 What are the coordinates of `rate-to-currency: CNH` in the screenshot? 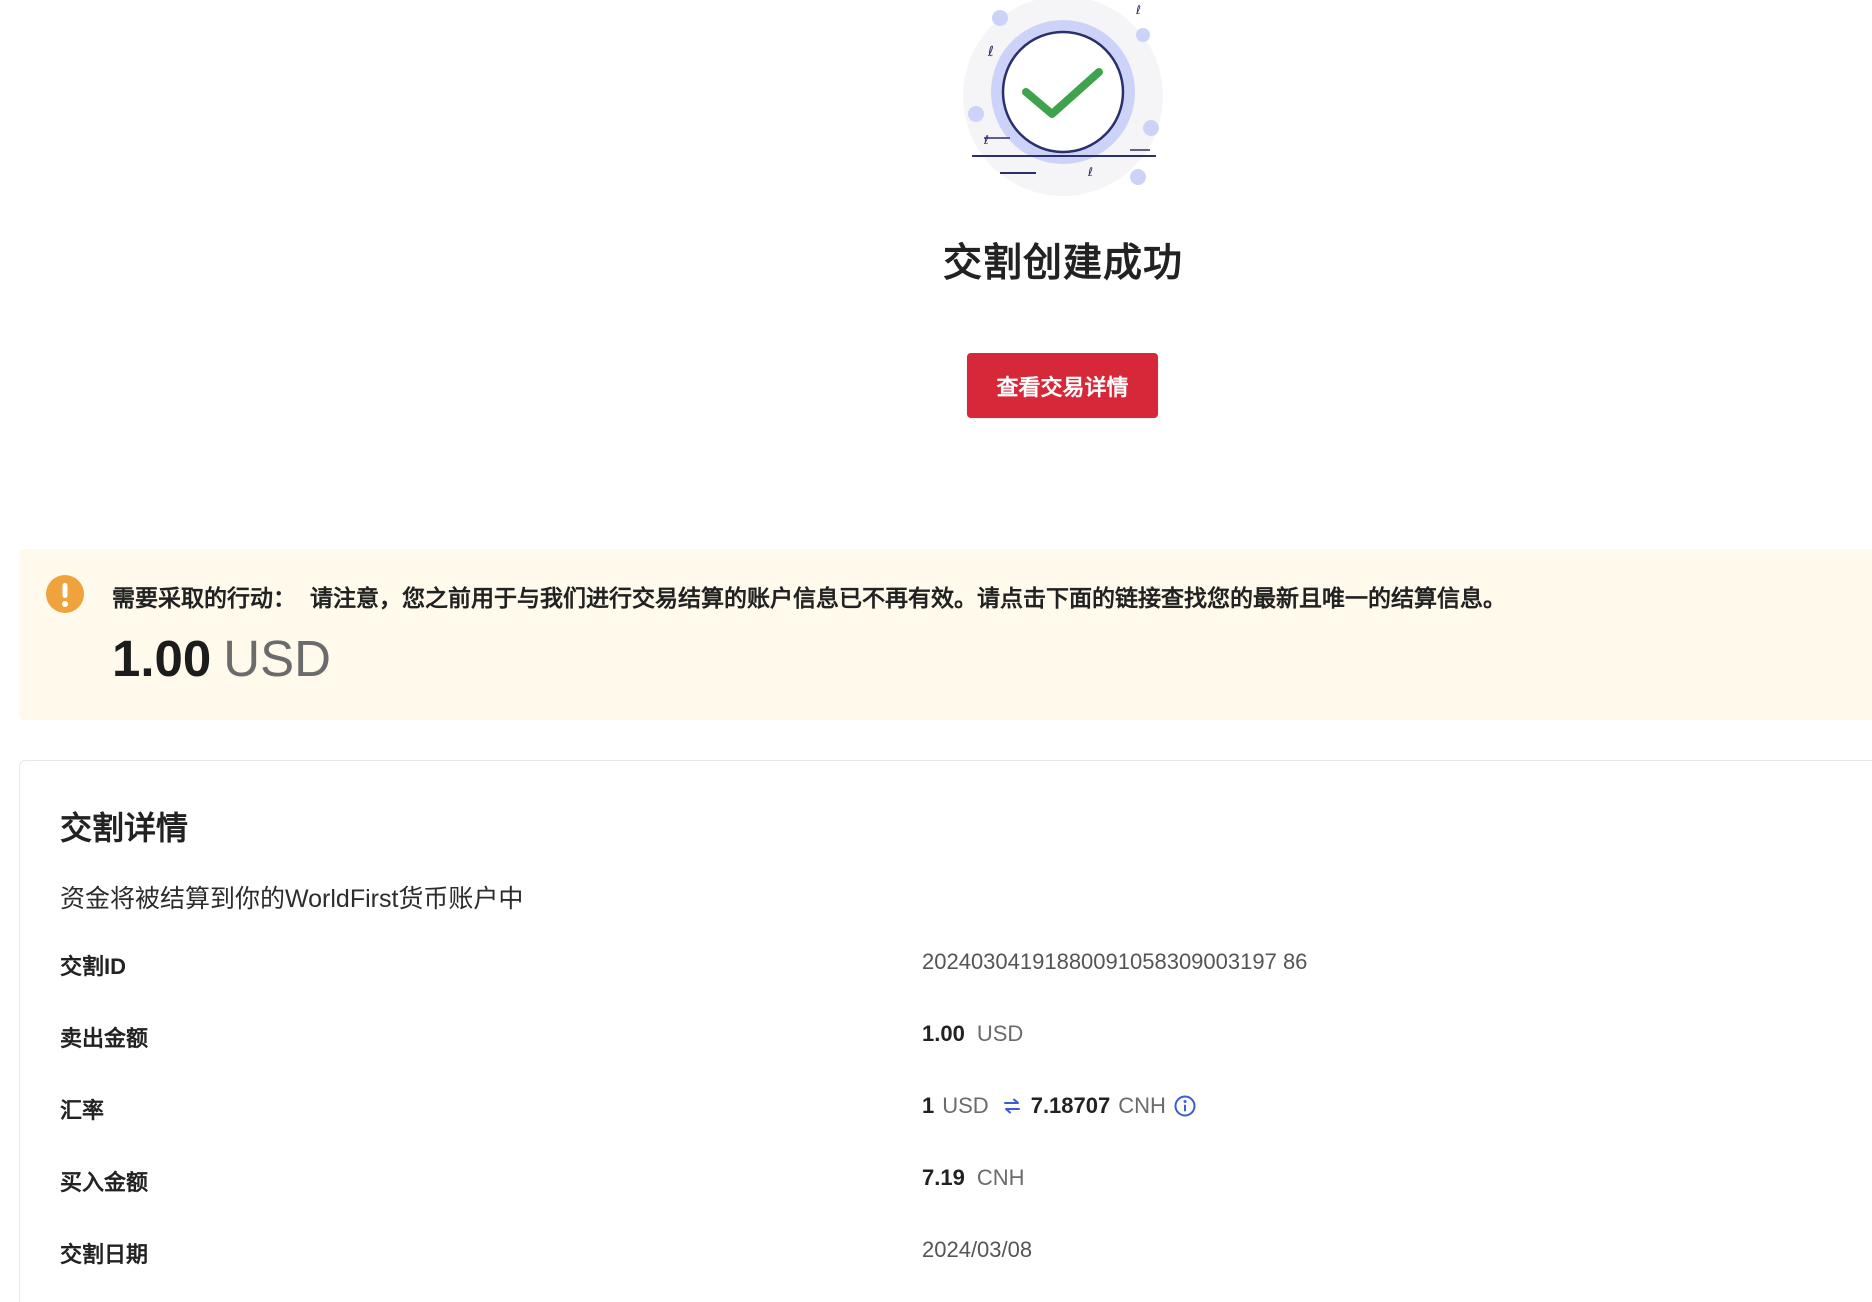 It's located at (1142, 1105).